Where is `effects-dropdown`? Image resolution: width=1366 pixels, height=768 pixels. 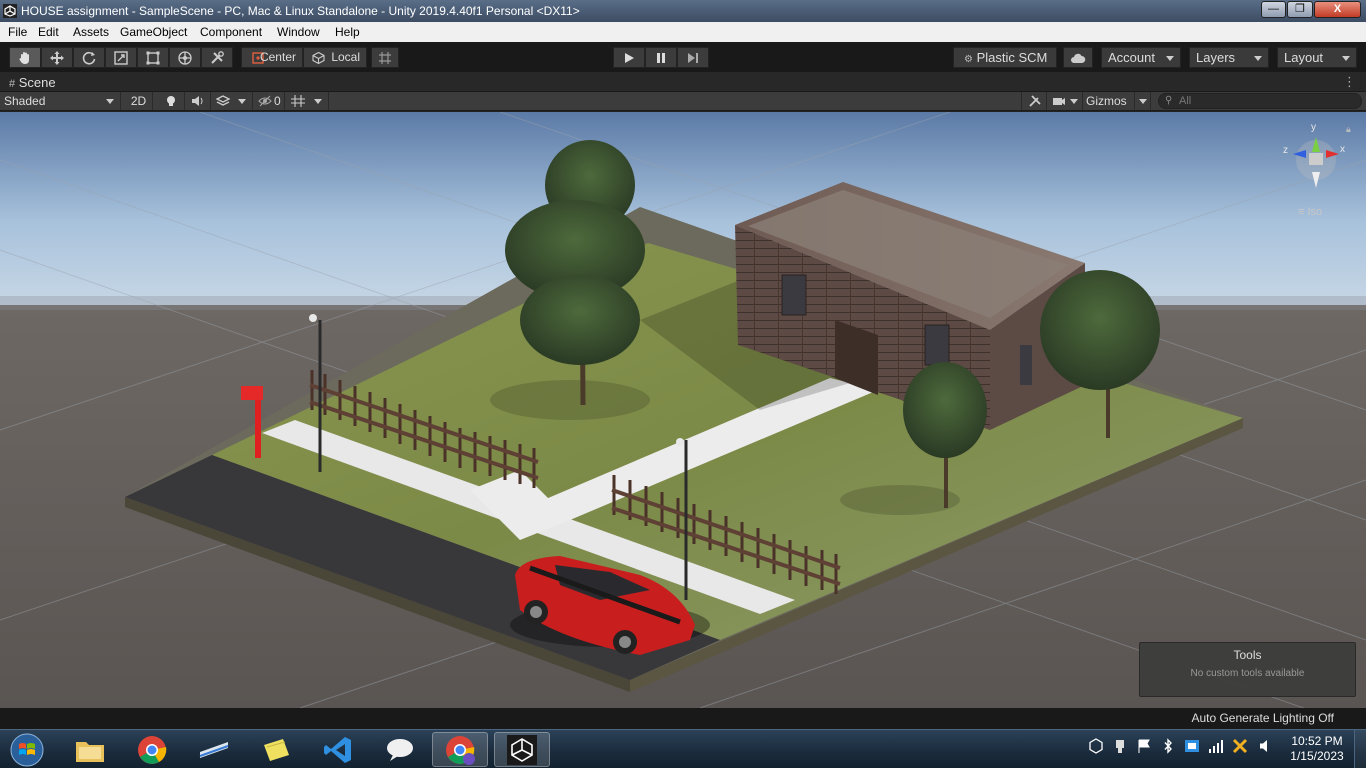
effects-dropdown is located at coordinates (232, 101).